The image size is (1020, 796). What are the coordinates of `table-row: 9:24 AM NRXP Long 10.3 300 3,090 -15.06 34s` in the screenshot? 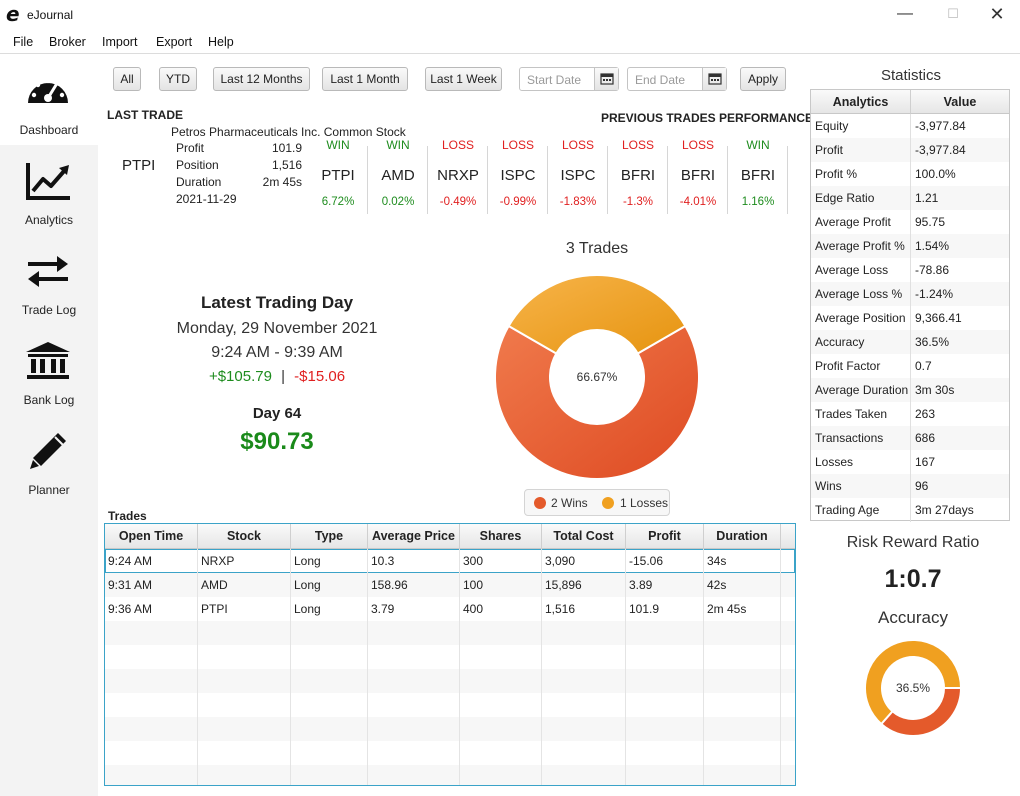 It's located at (450, 561).